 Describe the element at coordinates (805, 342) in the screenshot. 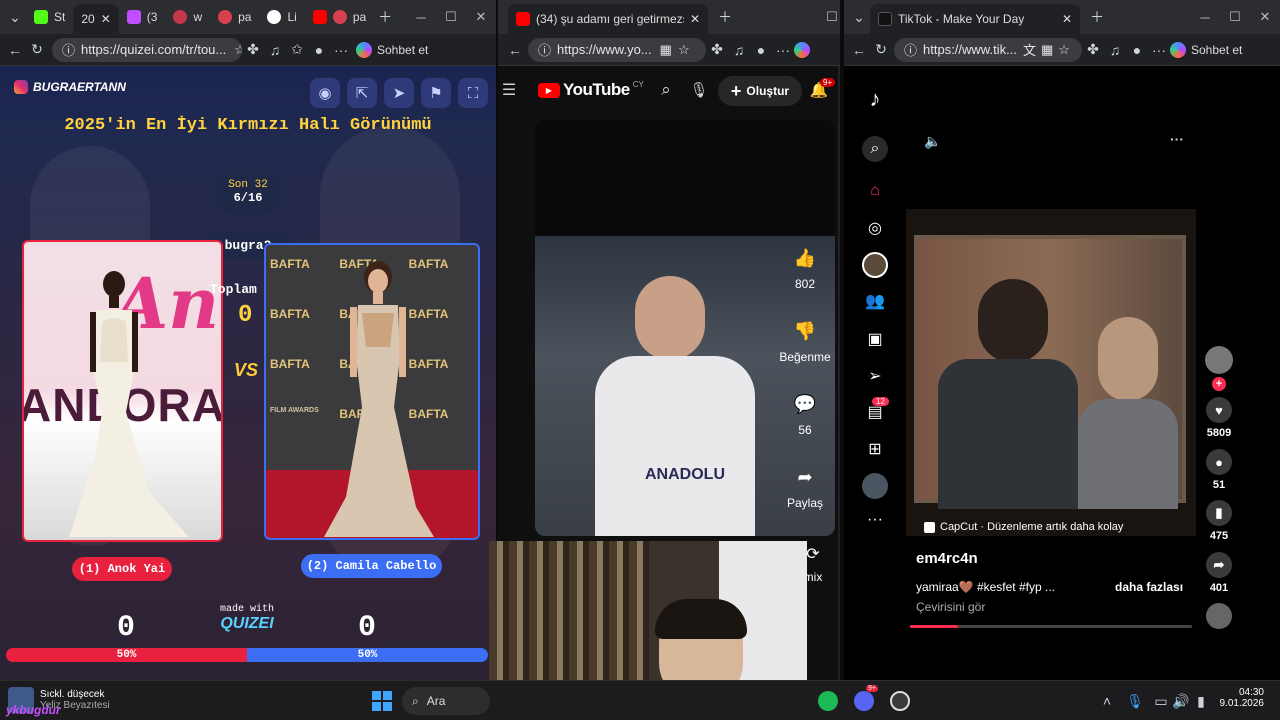

I see `dislike-button: 👎 Beğenme` at that location.